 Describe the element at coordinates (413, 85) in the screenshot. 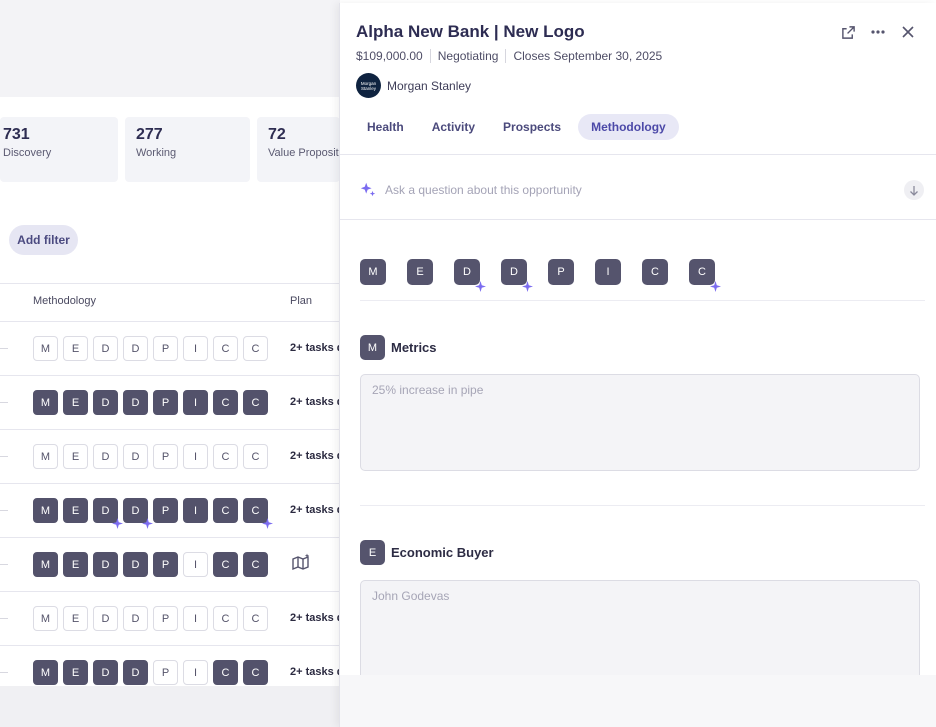

I see `account-link: Morgan Stanley Morgan Stanley` at that location.